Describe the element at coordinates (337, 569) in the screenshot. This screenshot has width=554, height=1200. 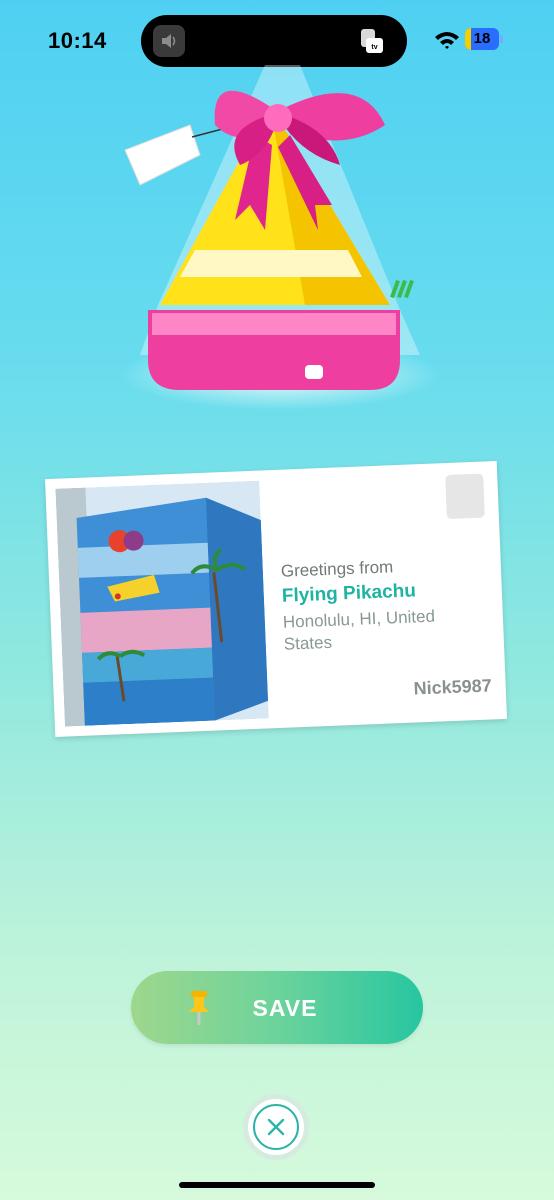
I see `greeting-text: Greetings from` at that location.